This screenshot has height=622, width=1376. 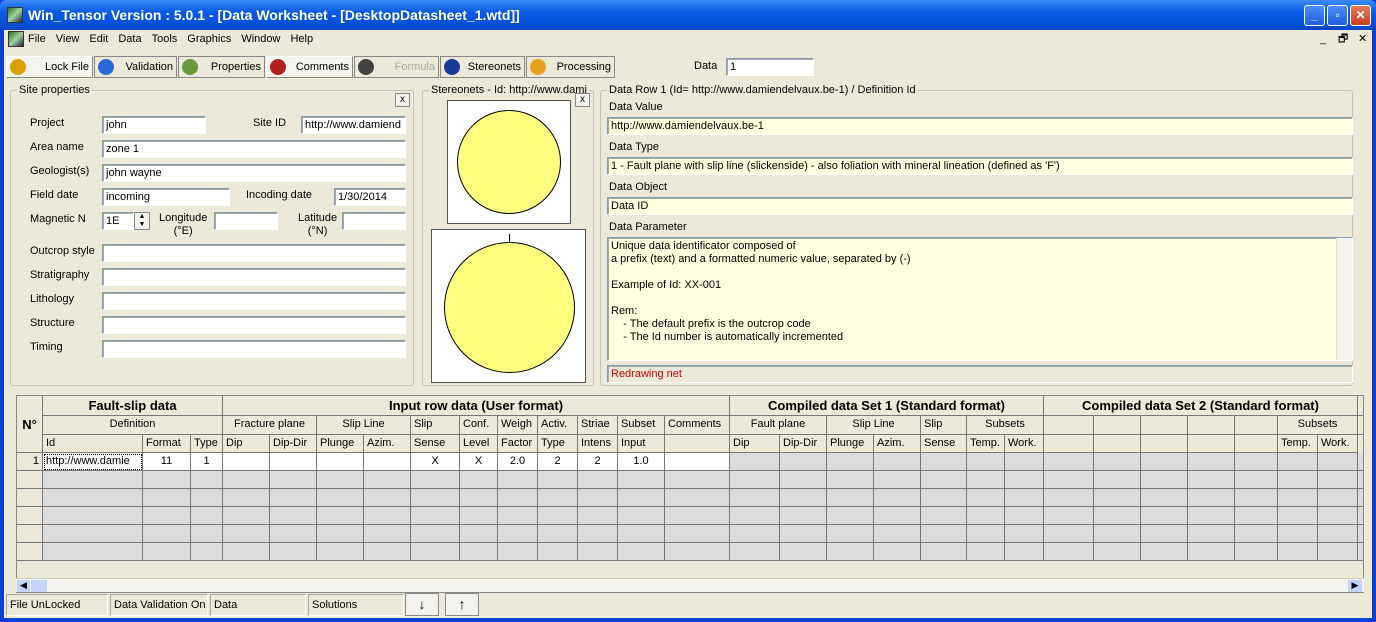 I want to click on move-down-button: ↓, so click(x=422, y=604).